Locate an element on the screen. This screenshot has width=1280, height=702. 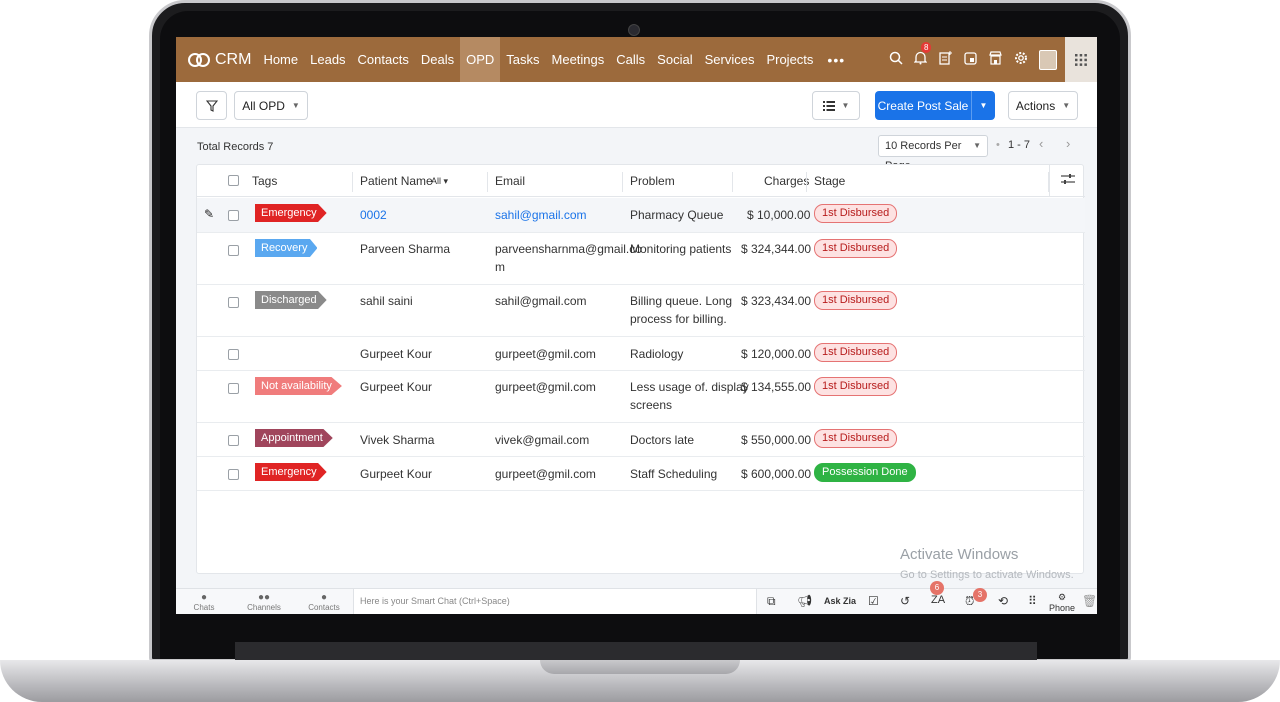
calendar-icon is located at coordinates (970, 60).